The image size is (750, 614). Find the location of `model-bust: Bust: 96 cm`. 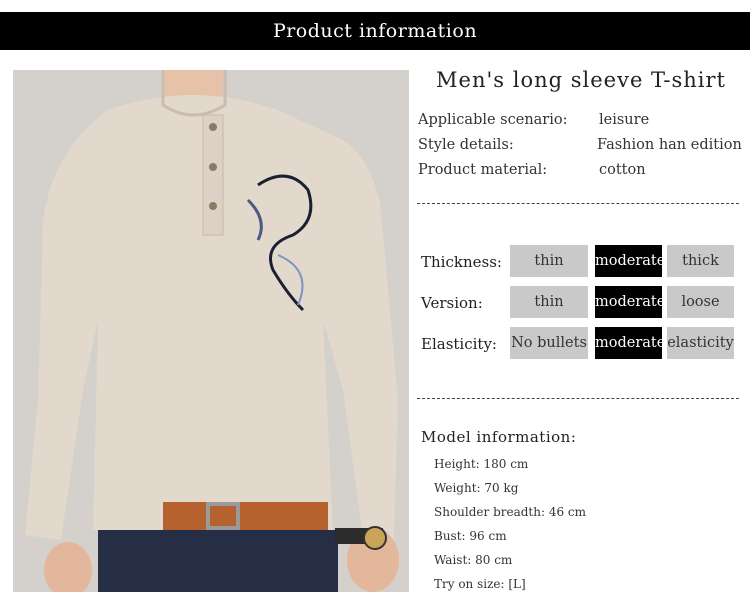

model-bust: Bust: 96 cm is located at coordinates (470, 536).